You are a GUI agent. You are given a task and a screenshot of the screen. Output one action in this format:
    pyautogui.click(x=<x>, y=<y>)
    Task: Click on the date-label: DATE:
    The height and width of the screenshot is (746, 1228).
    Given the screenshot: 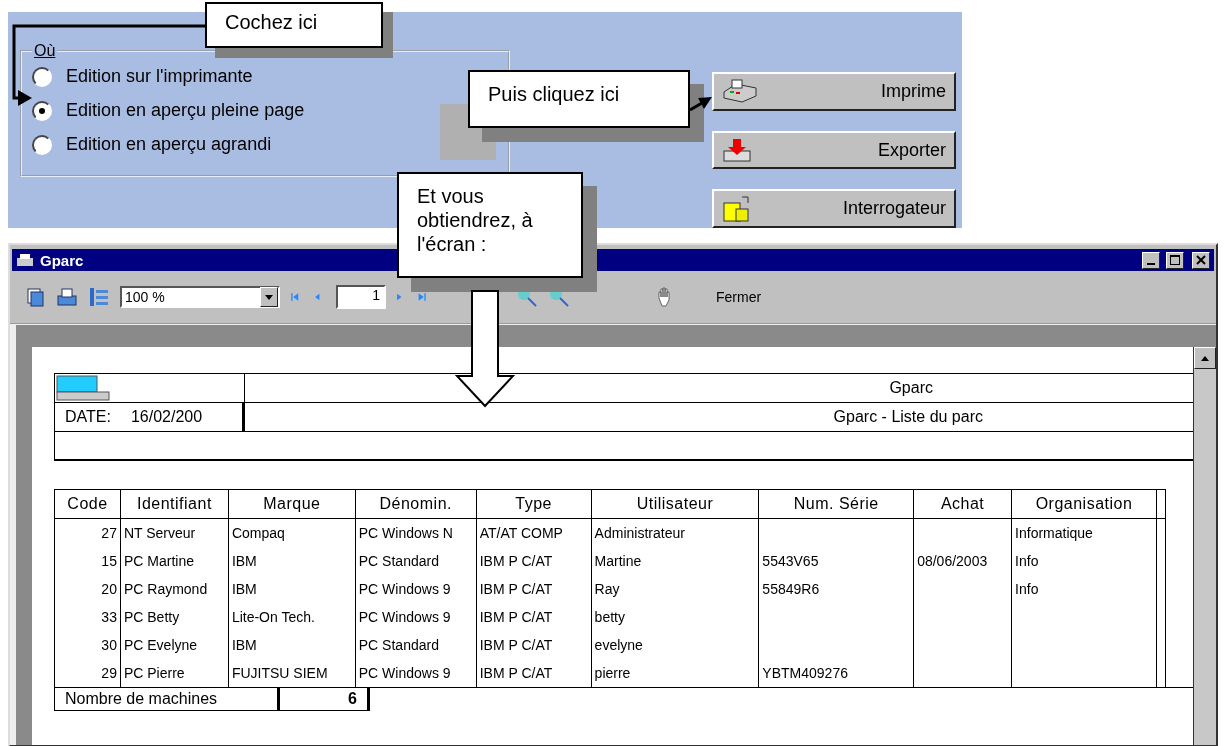 What is the action you would take?
    pyautogui.click(x=88, y=417)
    